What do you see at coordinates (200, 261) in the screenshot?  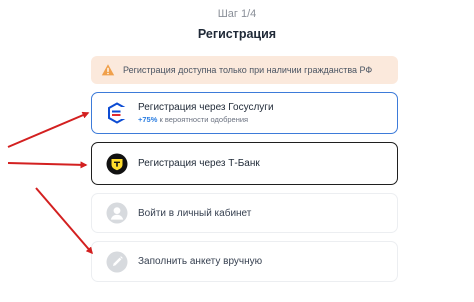 I see `manual-label: Заполнить анкету вручную` at bounding box center [200, 261].